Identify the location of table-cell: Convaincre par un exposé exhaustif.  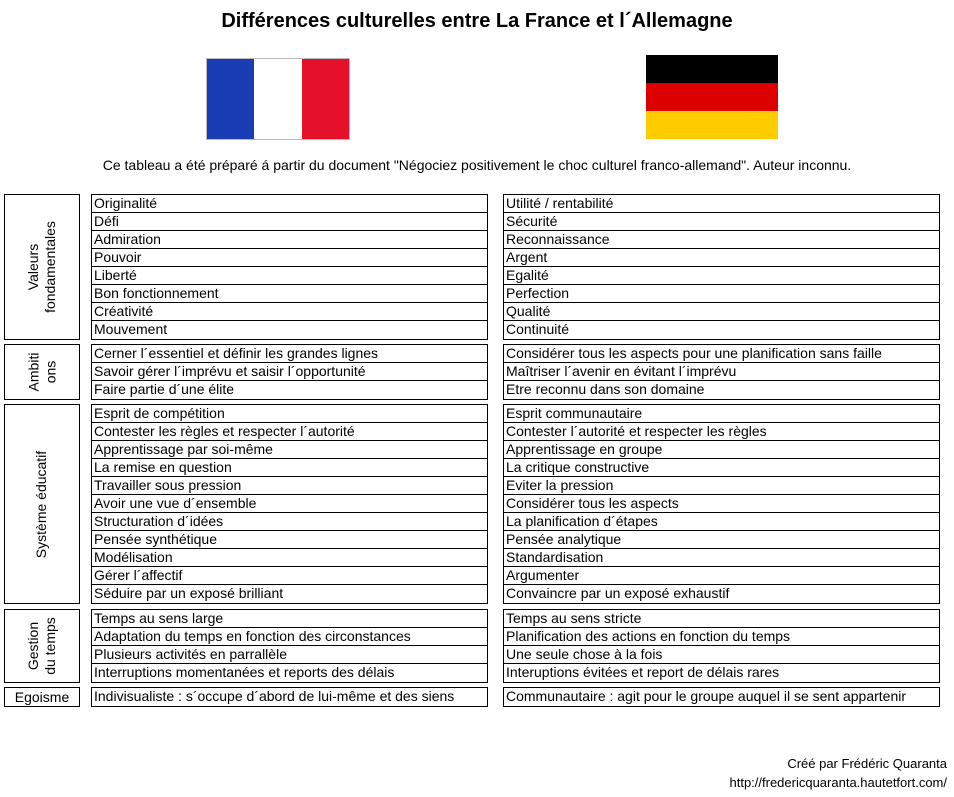
(618, 593).